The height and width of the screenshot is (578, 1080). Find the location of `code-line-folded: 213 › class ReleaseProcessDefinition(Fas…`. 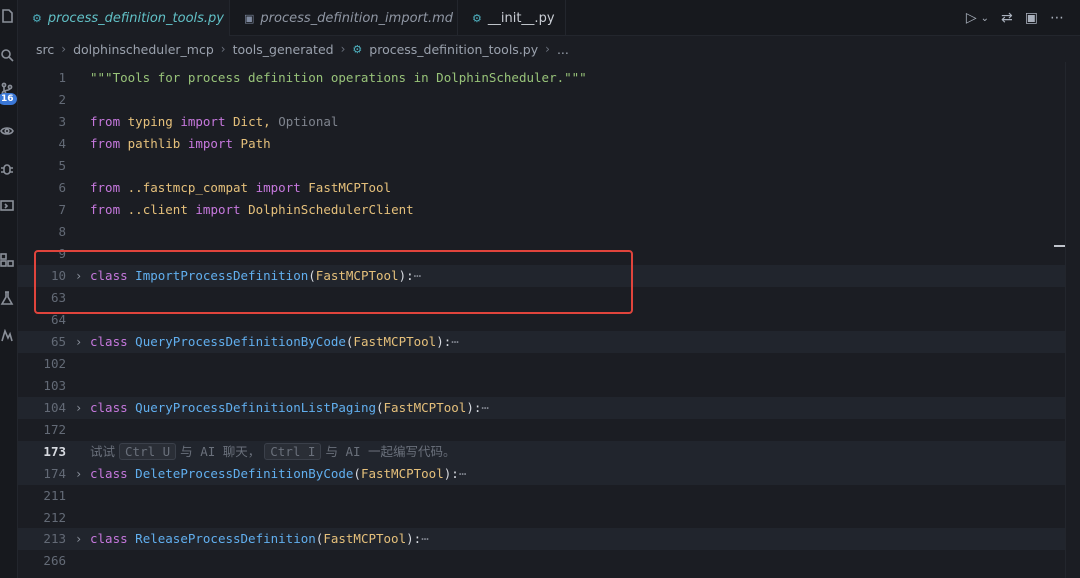

code-line-folded: 213 › class ReleaseProcessDefinition(Fas… is located at coordinates (541, 539).